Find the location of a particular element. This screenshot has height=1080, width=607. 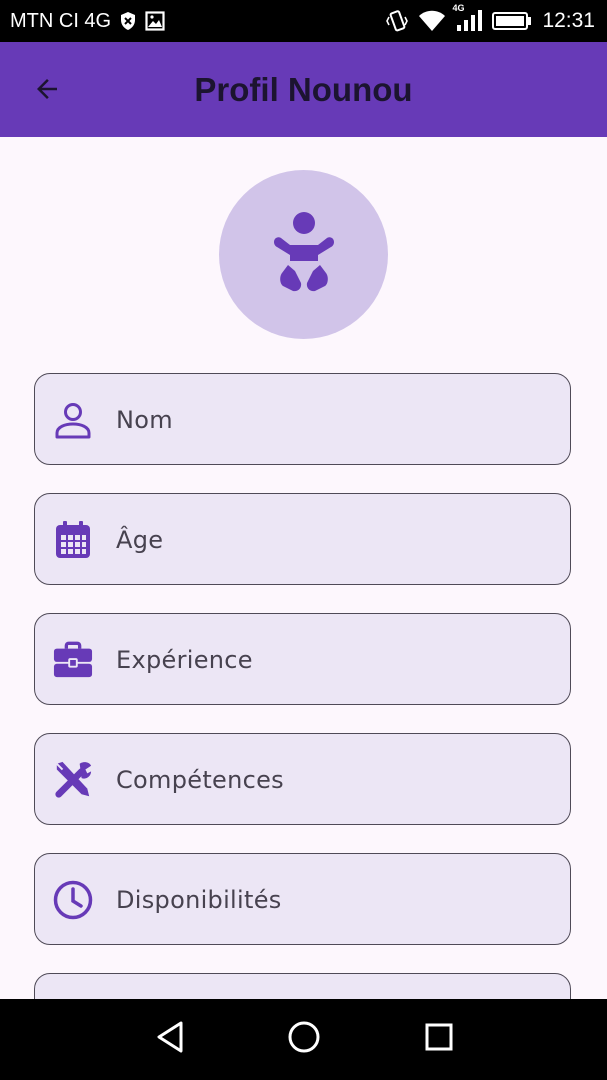

nav-home-button is located at coordinates (304, 1039).